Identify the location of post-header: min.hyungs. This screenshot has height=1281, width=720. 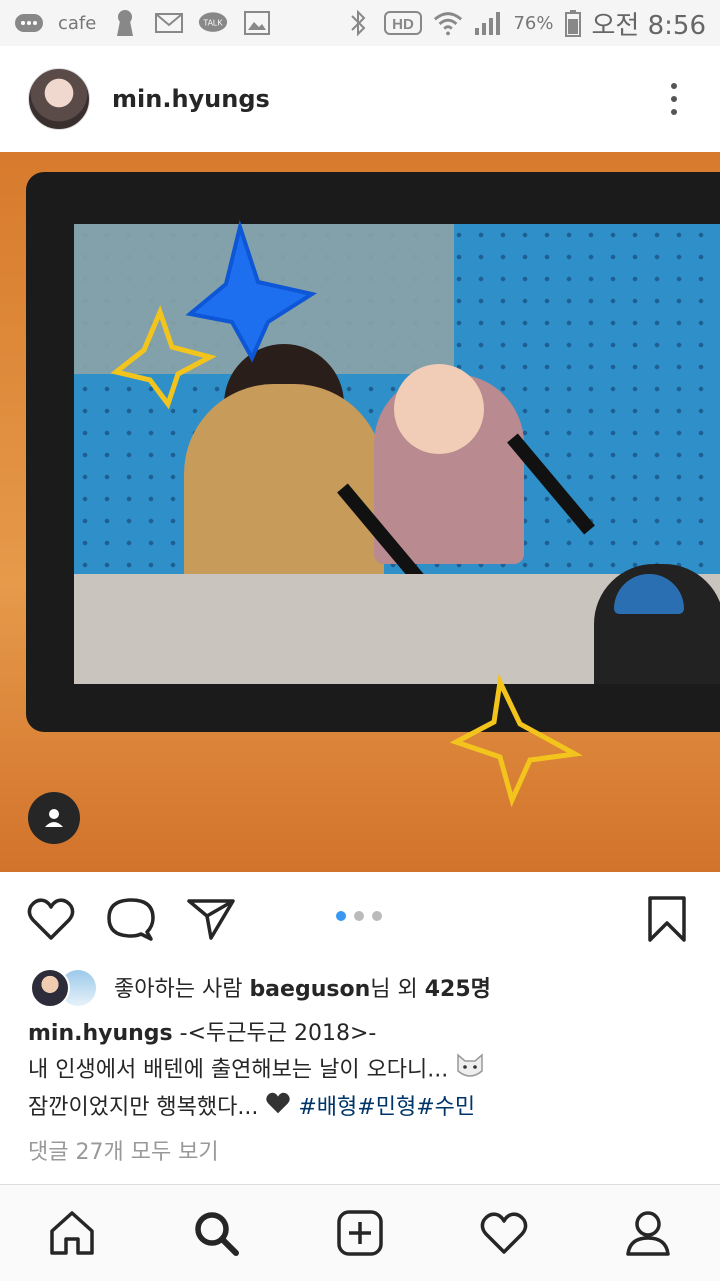
(360, 99).